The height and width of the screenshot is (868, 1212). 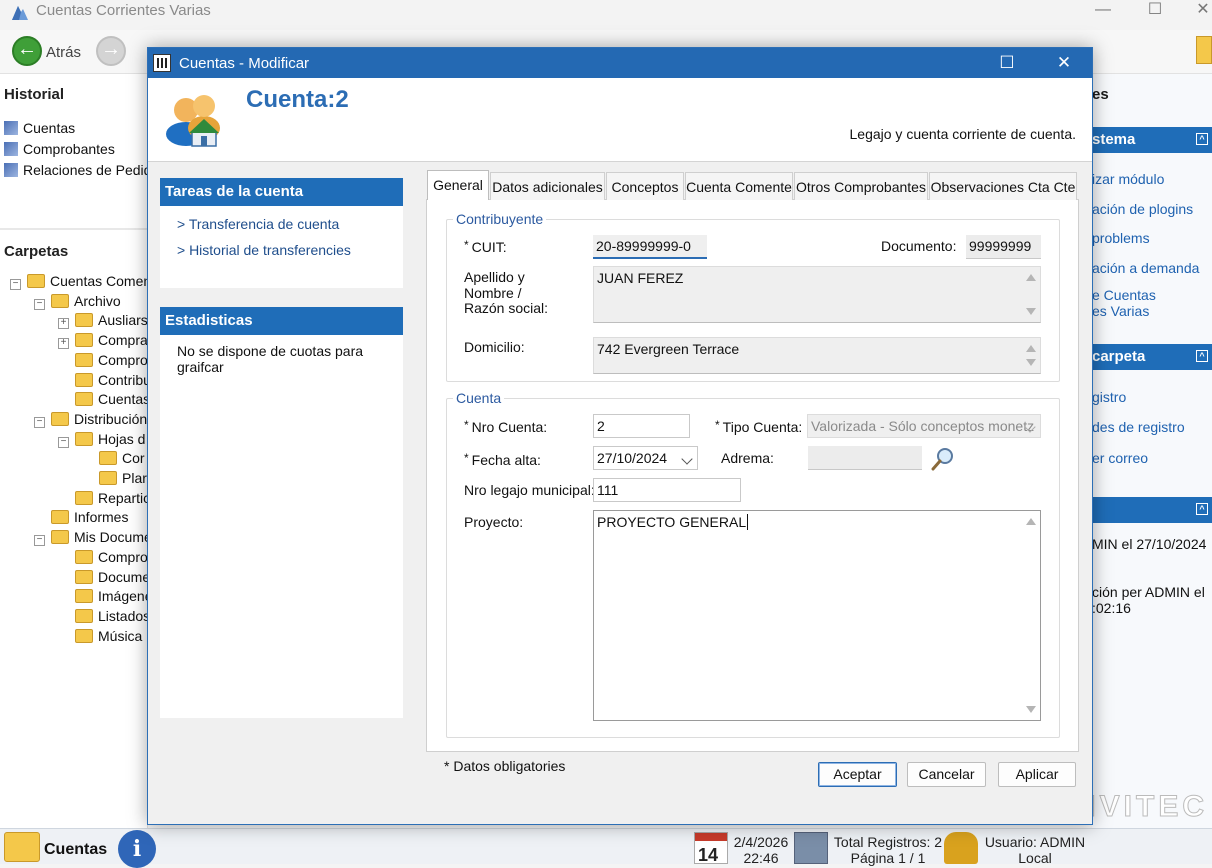 What do you see at coordinates (1152, 458) in the screenshot?
I see `right-link-mail: er correo` at bounding box center [1152, 458].